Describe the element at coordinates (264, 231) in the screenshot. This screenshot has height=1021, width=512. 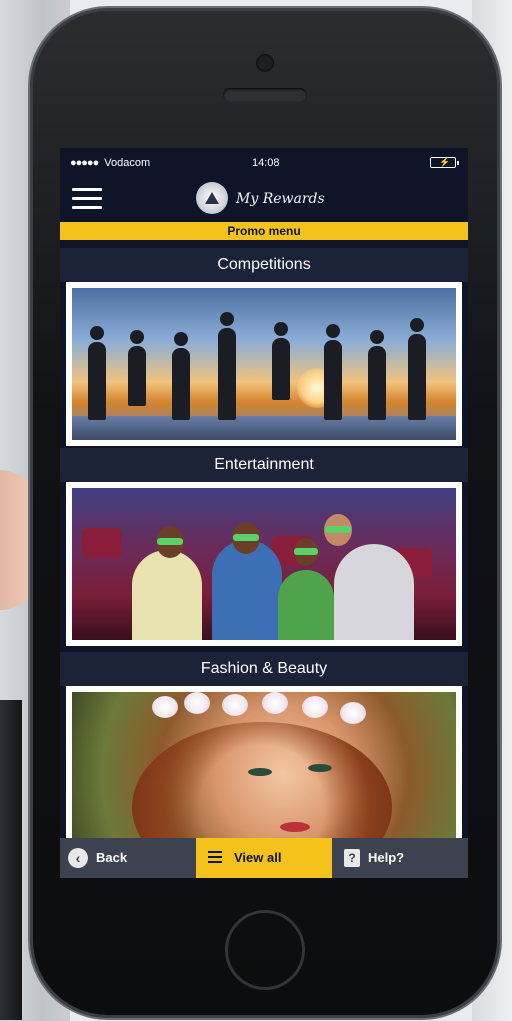
I see `promo-menu-bar: Promo menu` at that location.